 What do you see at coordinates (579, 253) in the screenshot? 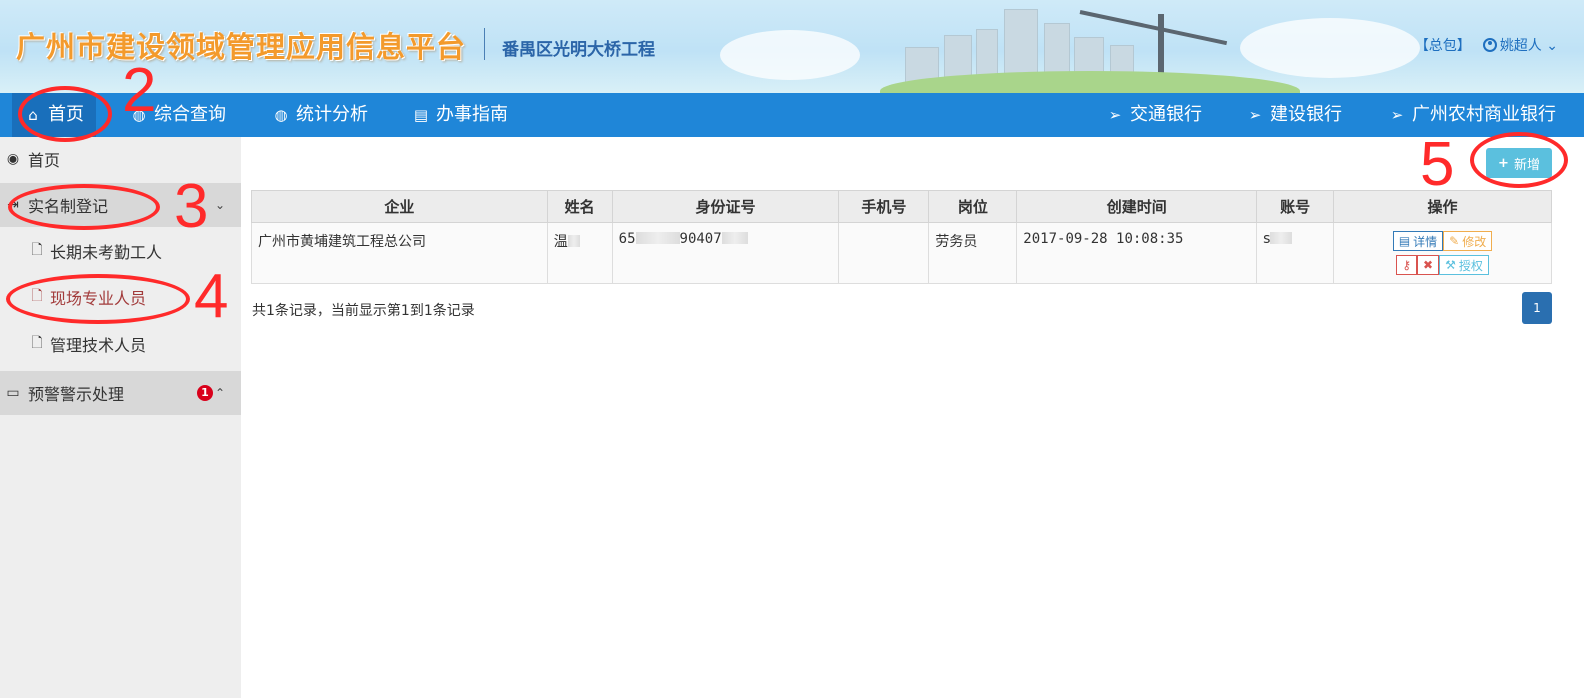
I see `cell-name: 温` at bounding box center [579, 253].